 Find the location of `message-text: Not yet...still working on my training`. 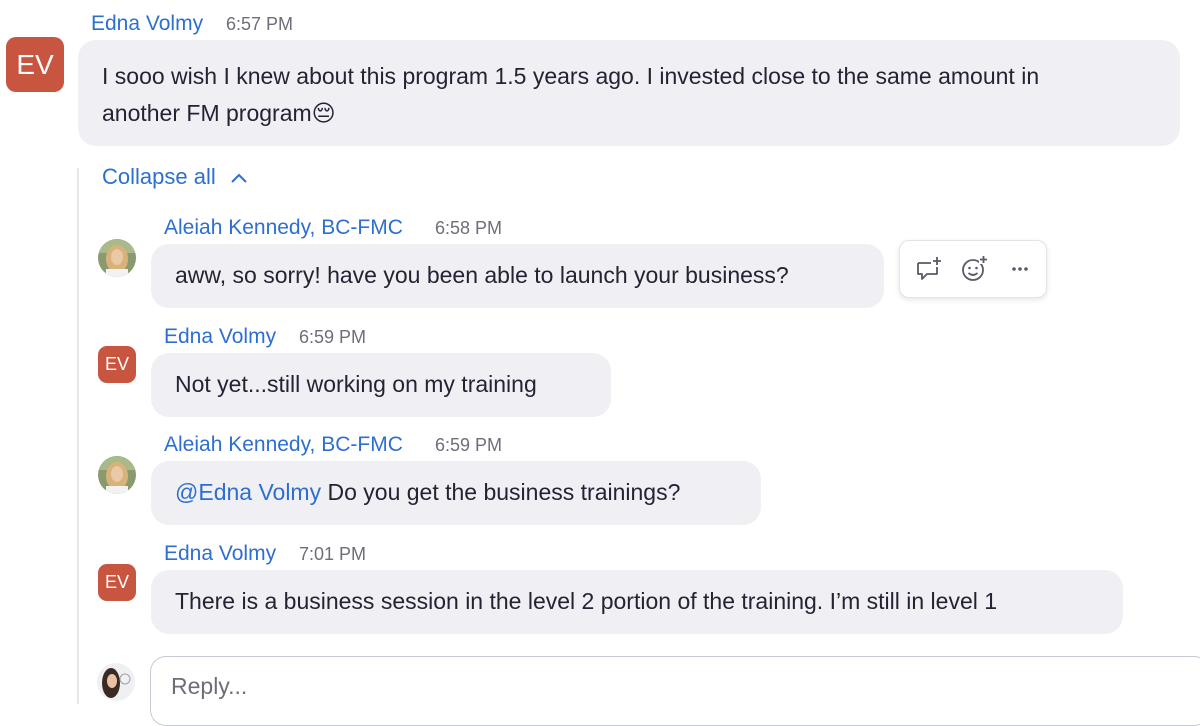

message-text: Not yet...still working on my training is located at coordinates (356, 384).